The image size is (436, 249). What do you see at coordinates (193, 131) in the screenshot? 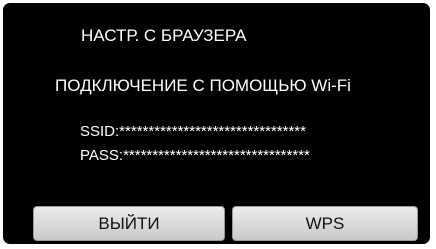
I see `ssid-text: SSID:********************************` at bounding box center [193, 131].